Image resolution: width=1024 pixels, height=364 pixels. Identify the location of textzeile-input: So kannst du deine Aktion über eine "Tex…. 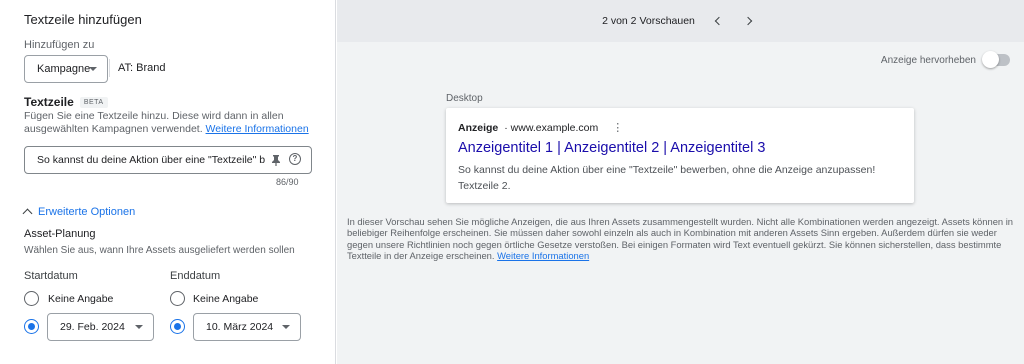
(168, 160).